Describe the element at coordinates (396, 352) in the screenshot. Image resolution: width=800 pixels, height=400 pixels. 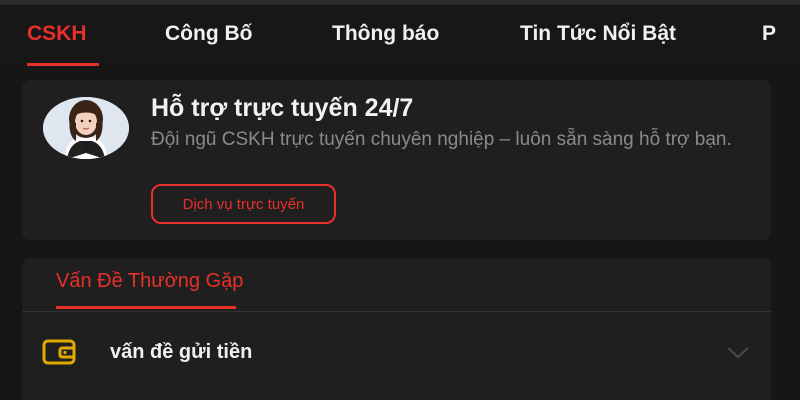
I see `faq-item-deposit: vấn đề gửi tiền` at that location.